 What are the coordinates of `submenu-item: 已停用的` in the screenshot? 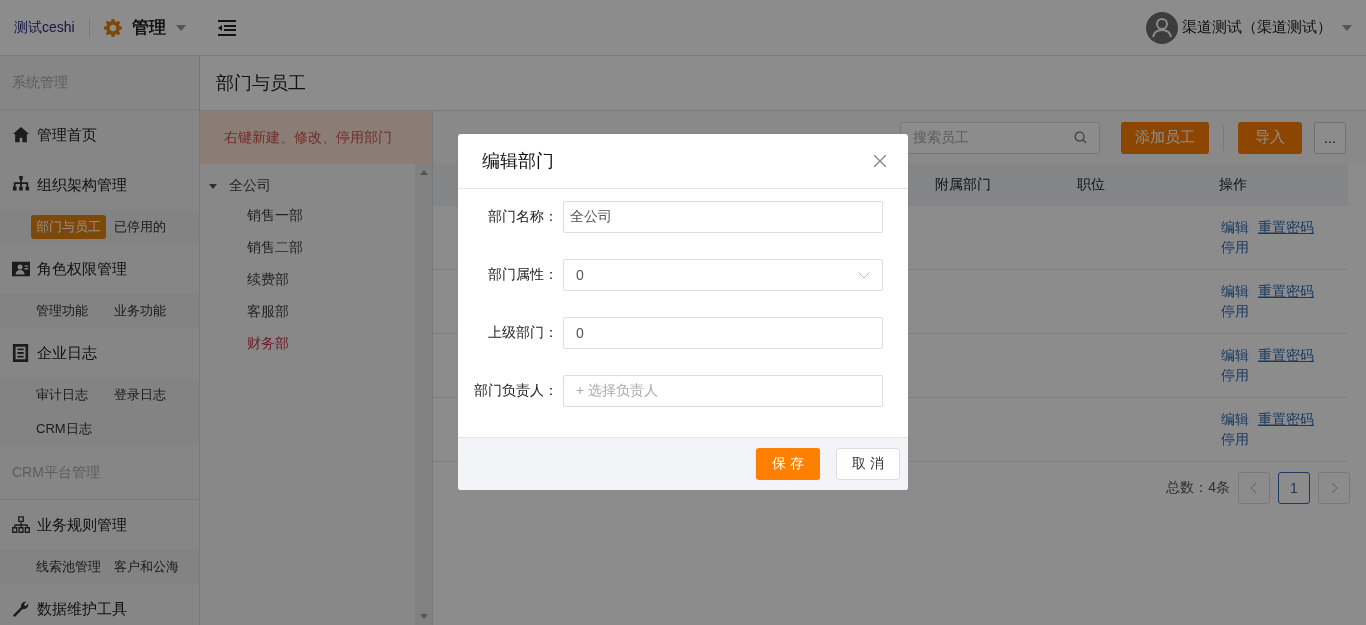 It's located at (140, 227).